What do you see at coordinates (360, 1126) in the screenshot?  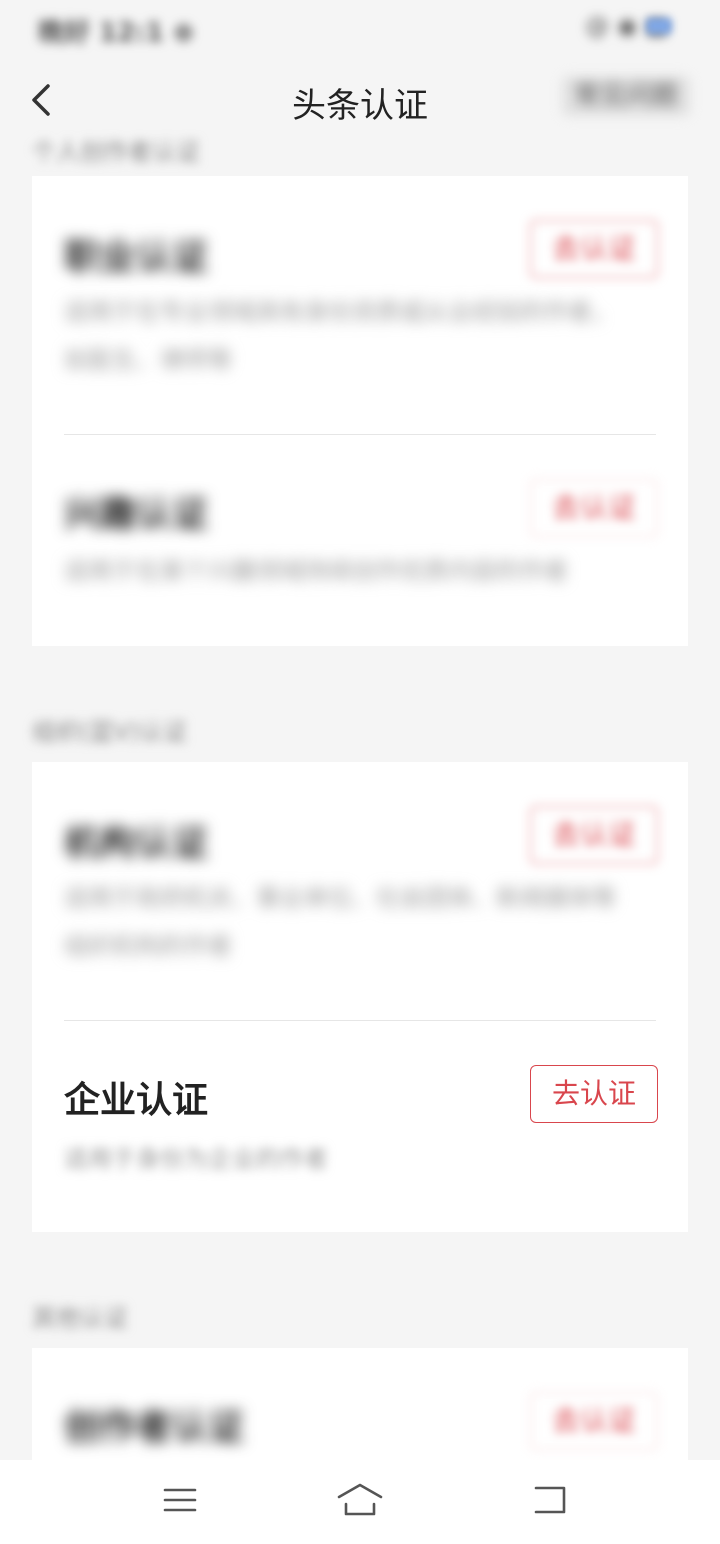 I see `list-item-enterprise: 企业认证 去认证 适用于身份为企业的作者` at bounding box center [360, 1126].